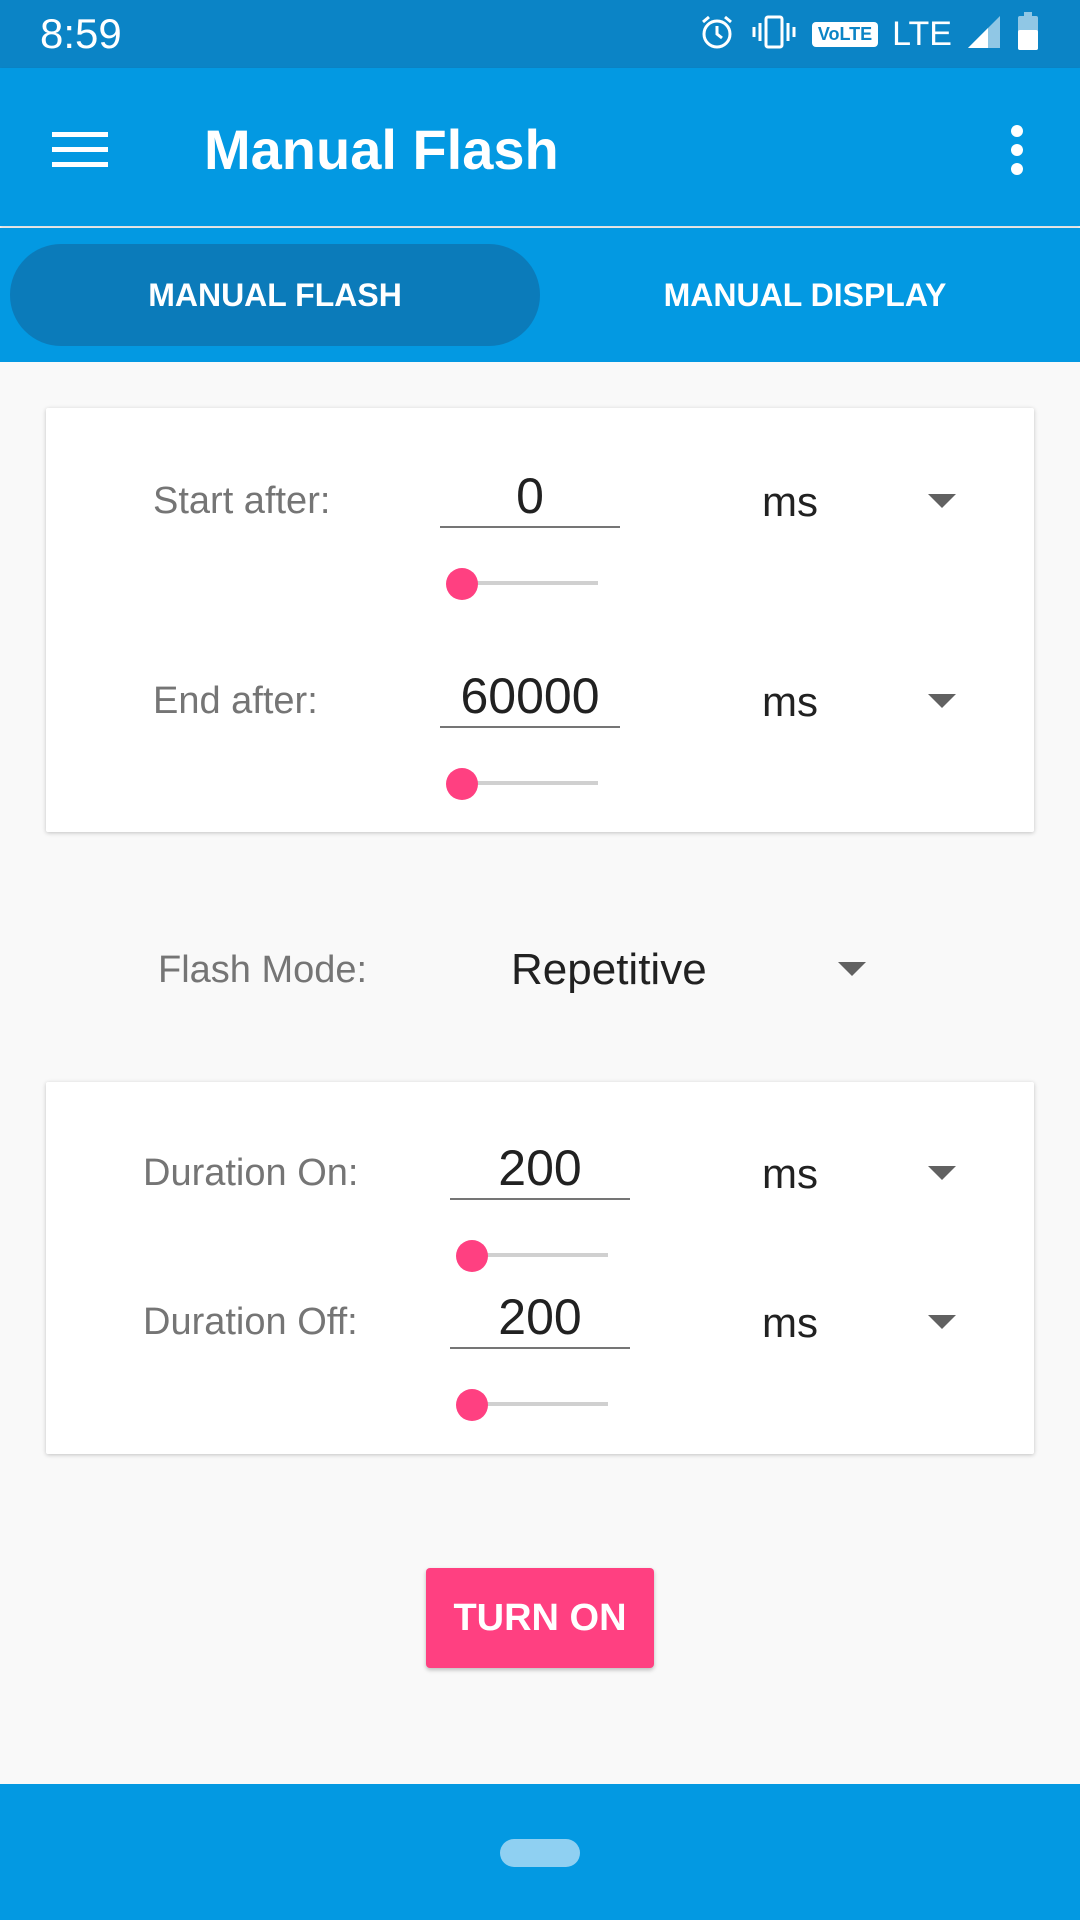  What do you see at coordinates (381, 149) in the screenshot?
I see `page-title: Manual Flash` at bounding box center [381, 149].